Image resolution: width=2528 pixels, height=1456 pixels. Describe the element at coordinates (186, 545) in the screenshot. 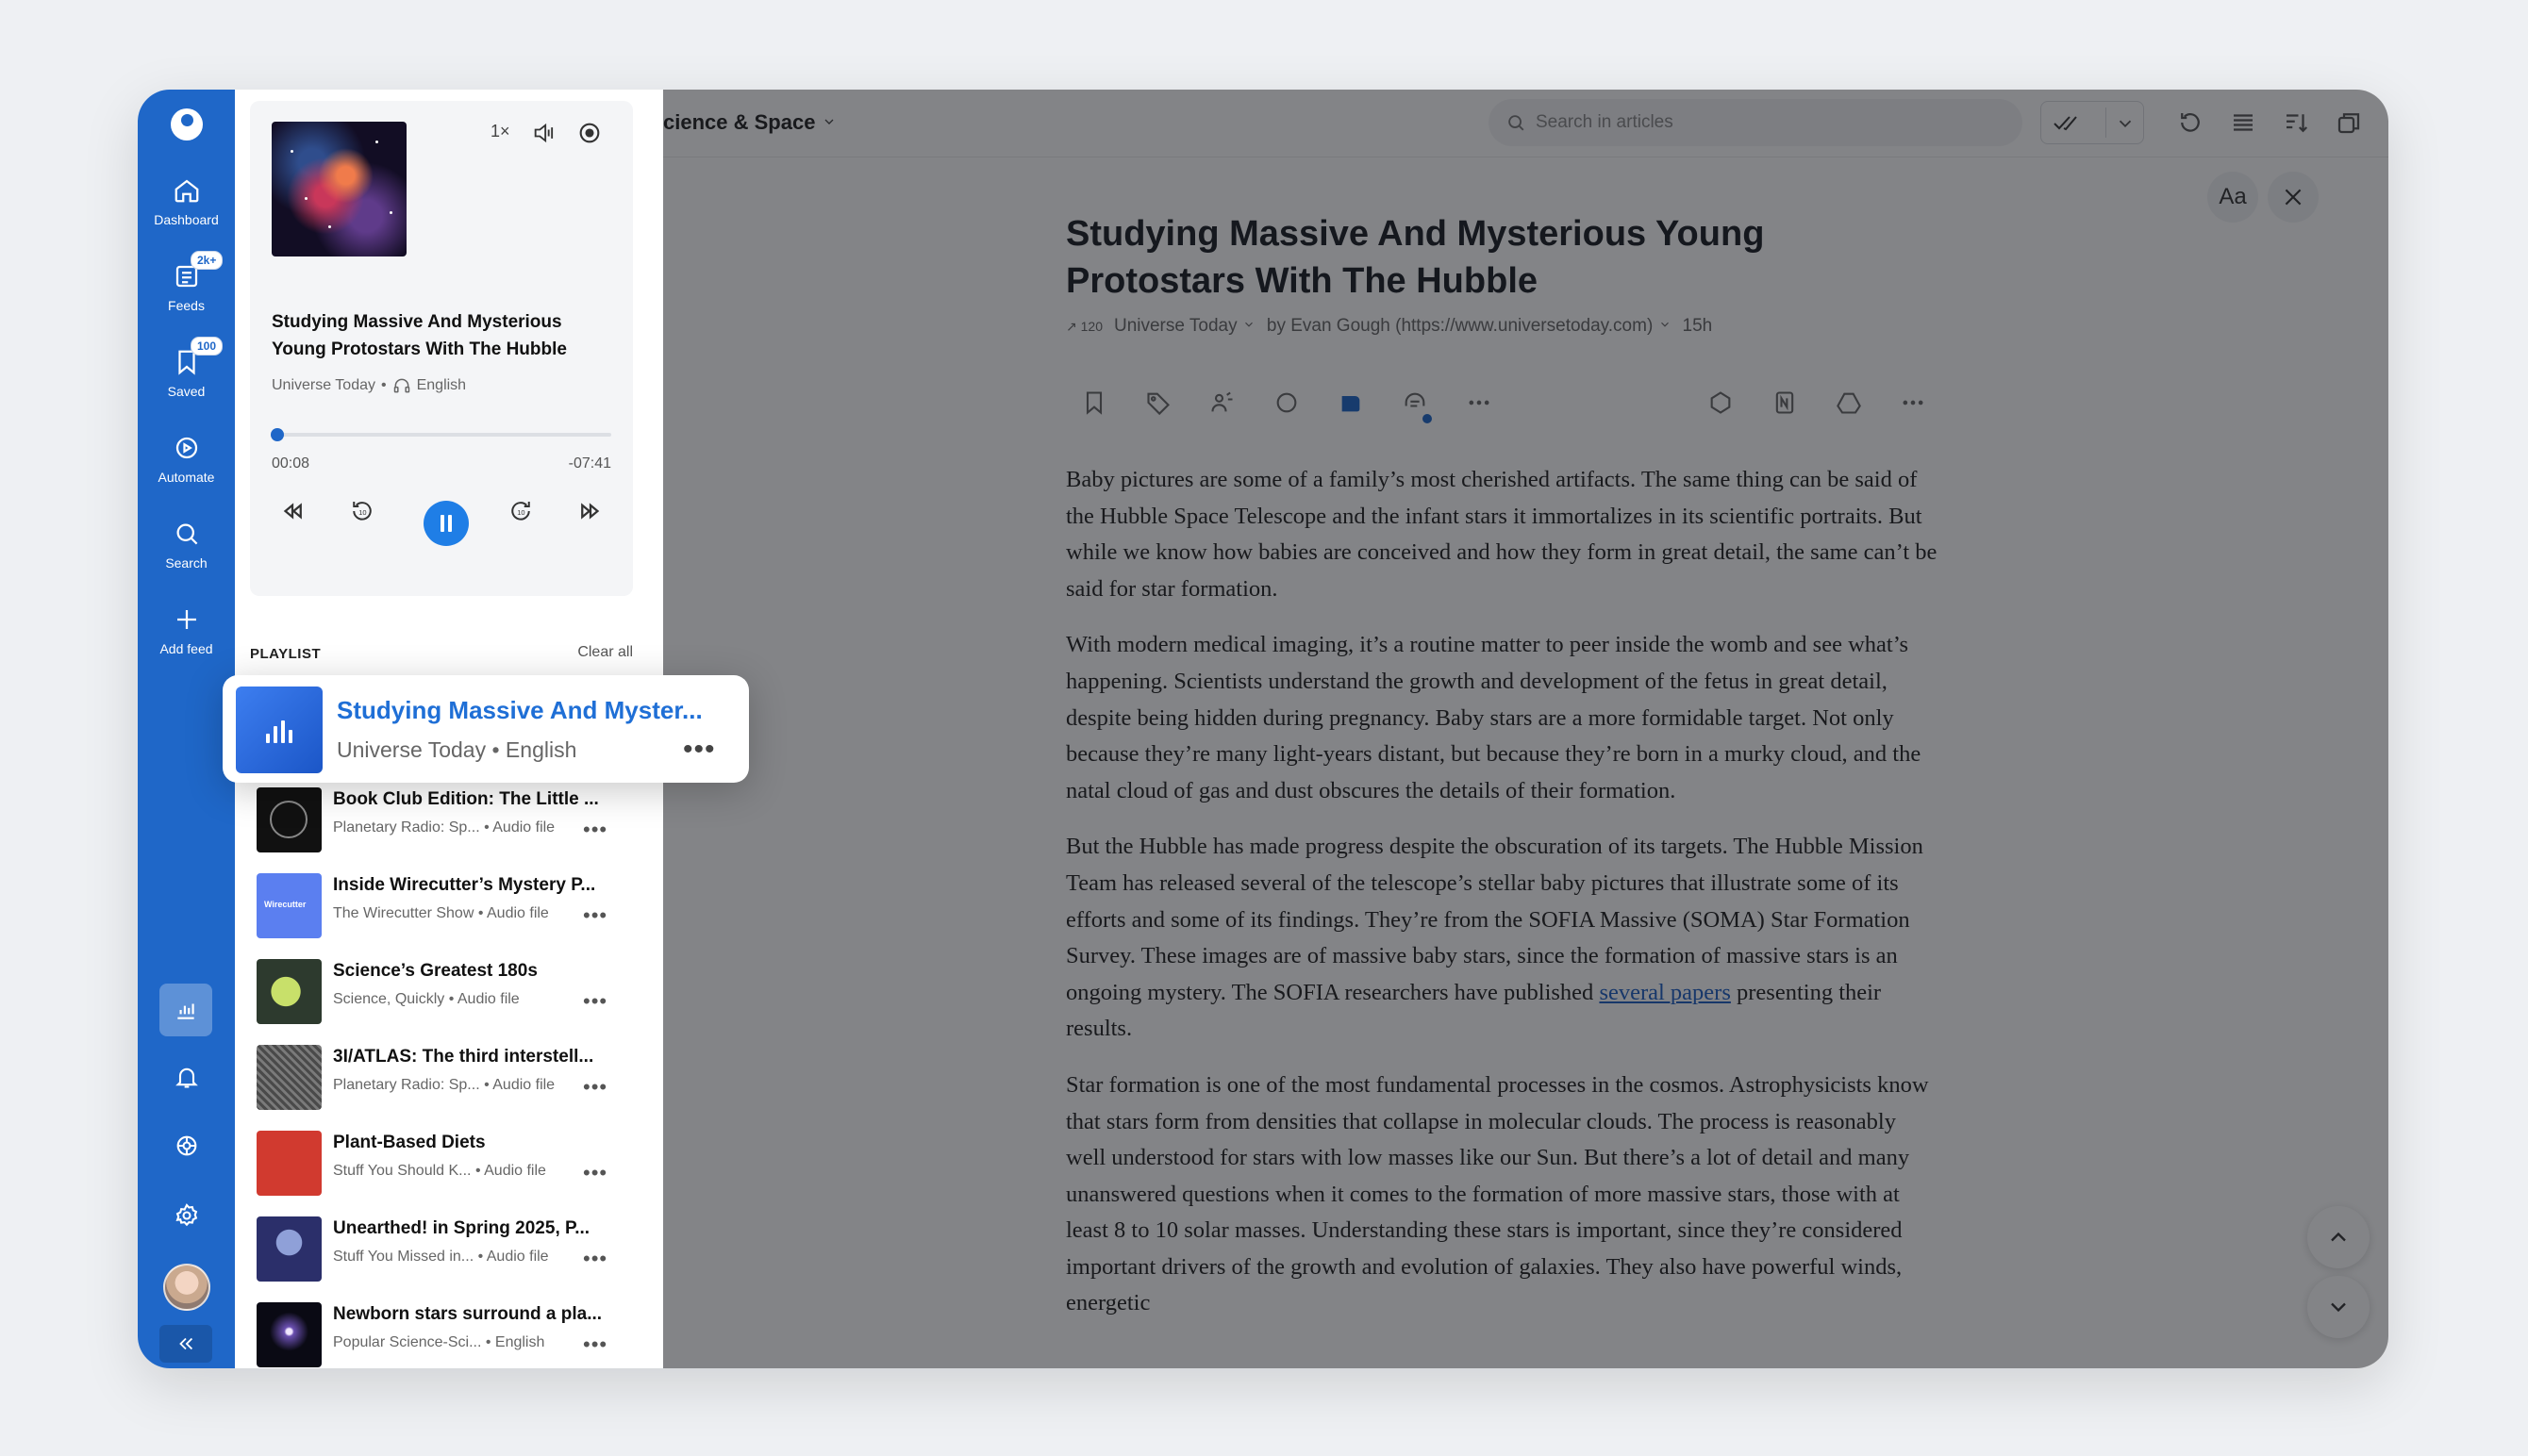

I see `rail-search: Search` at that location.